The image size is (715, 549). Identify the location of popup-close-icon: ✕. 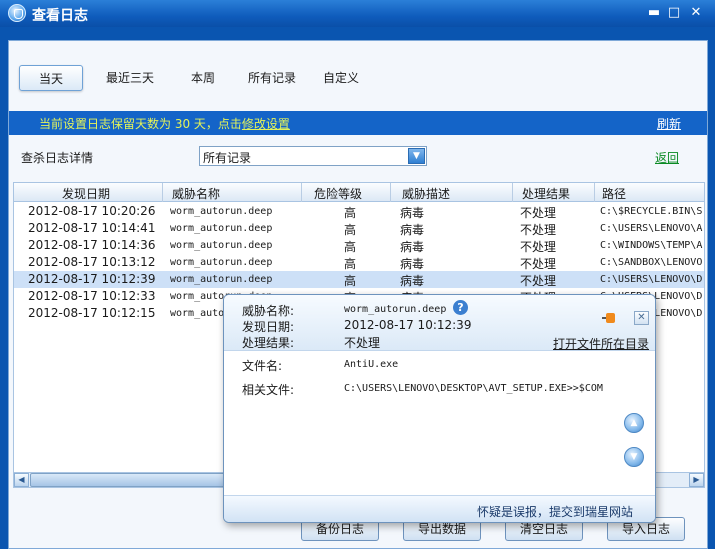
(641, 318).